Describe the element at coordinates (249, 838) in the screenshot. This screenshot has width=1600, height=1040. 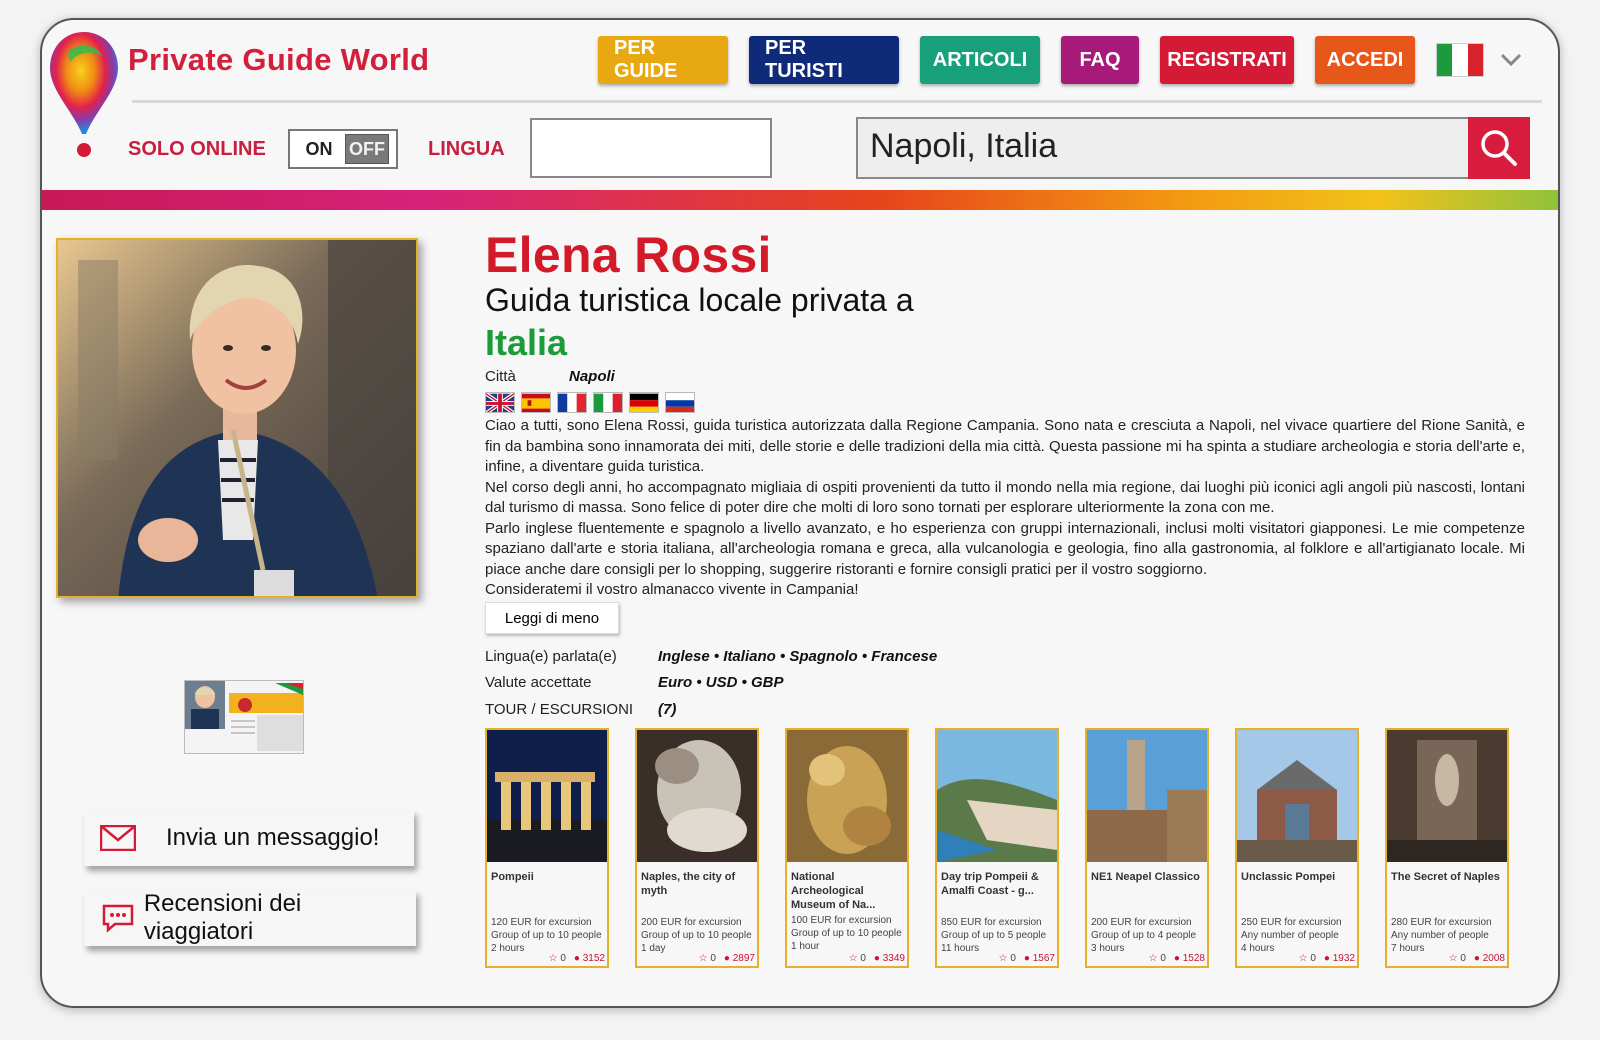
I see `send-message-button: Invia un messaggio!` at that location.